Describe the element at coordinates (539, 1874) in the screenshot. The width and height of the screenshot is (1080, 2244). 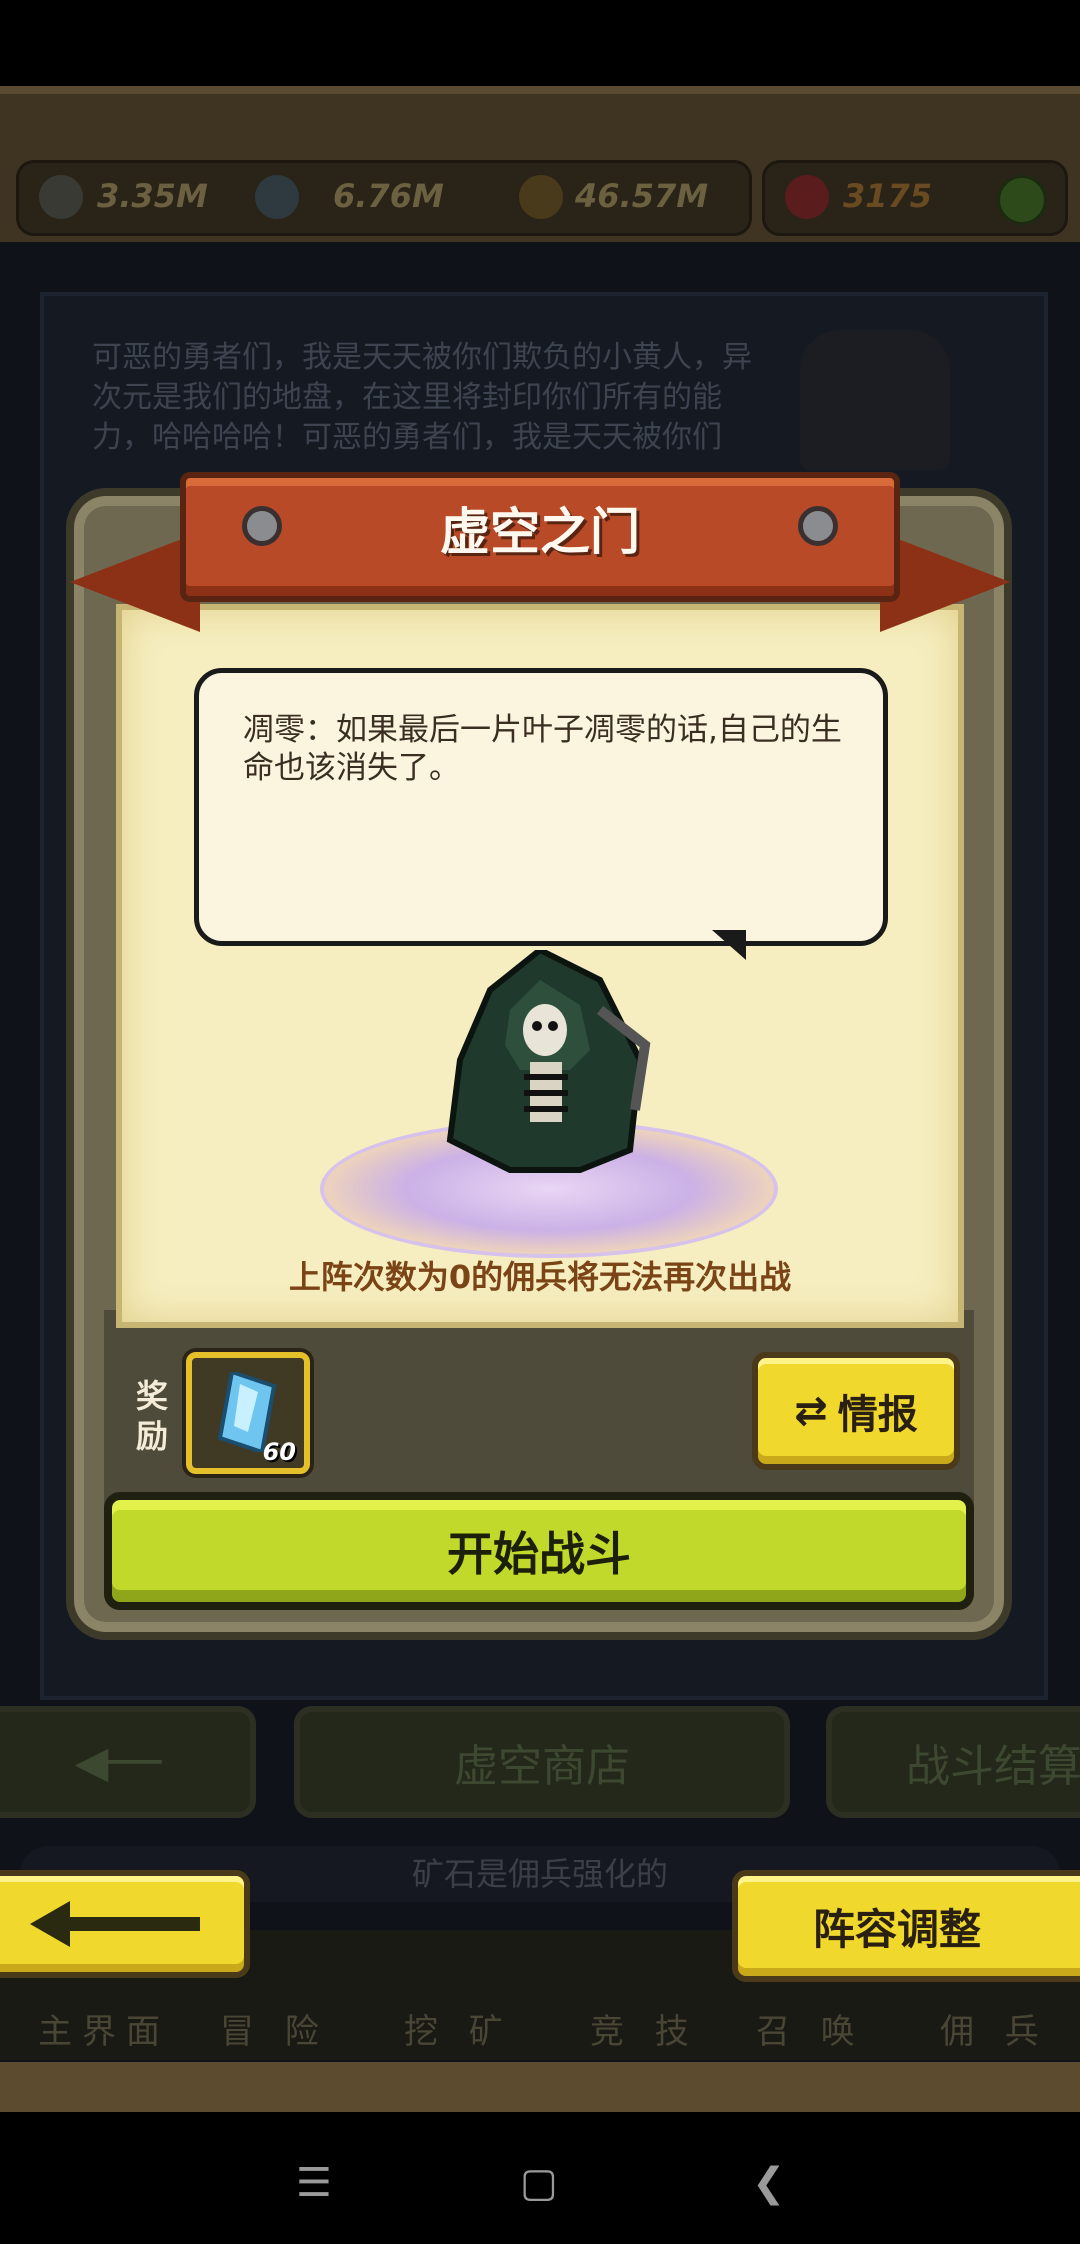
I see `tip-text: 矿石是佣兵强化的` at that location.